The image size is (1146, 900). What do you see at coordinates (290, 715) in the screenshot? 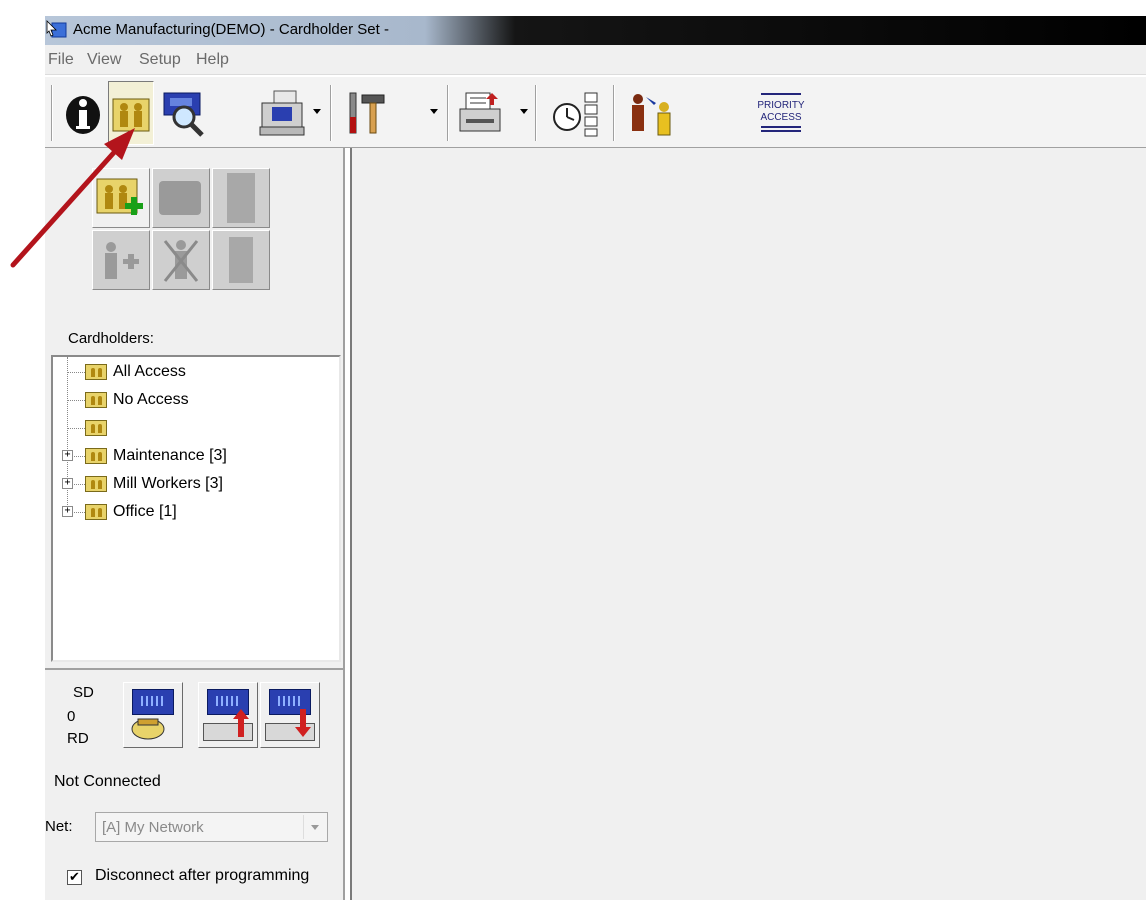
I see `download-button` at bounding box center [290, 715].